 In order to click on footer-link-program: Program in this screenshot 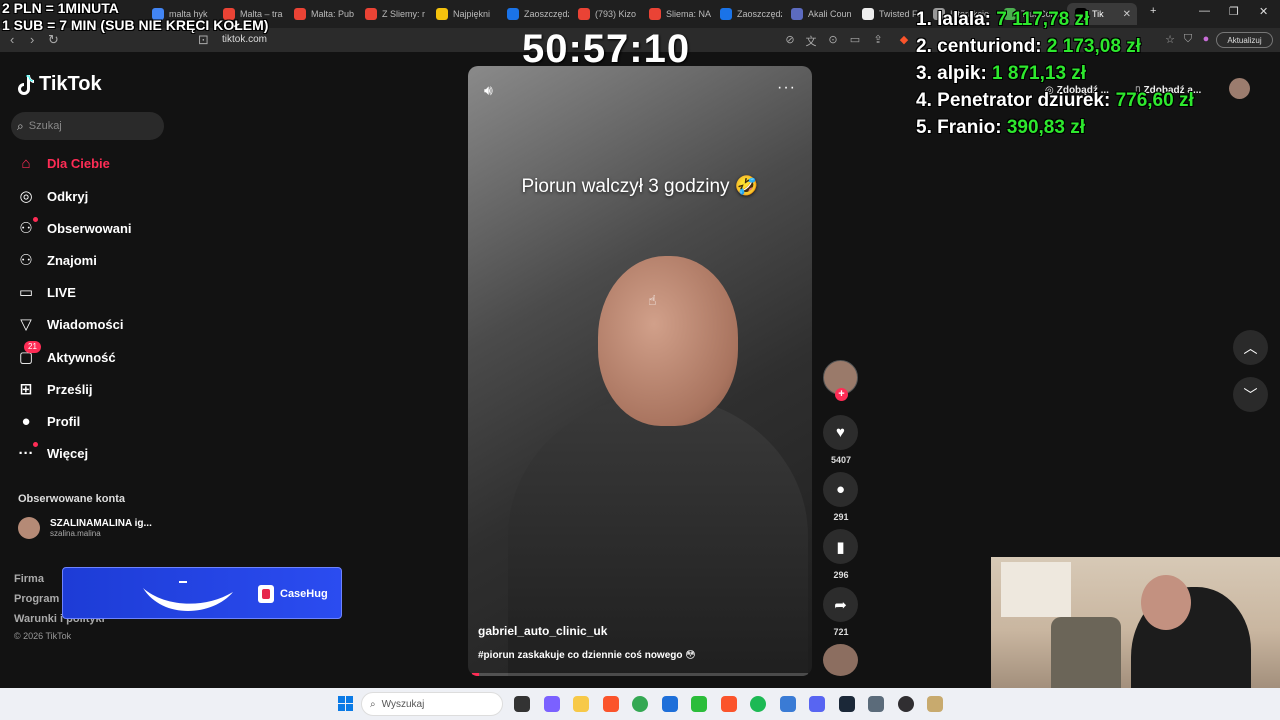, I will do `click(36, 599)`.